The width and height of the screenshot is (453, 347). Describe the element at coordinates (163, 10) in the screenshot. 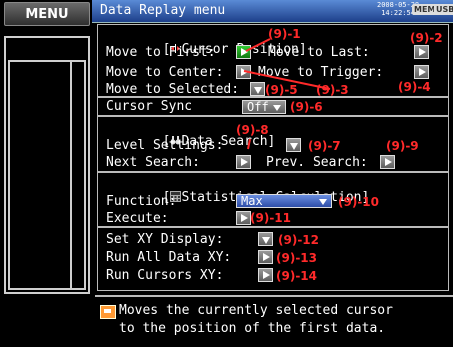

I see `window-title: Data Replay menu` at that location.